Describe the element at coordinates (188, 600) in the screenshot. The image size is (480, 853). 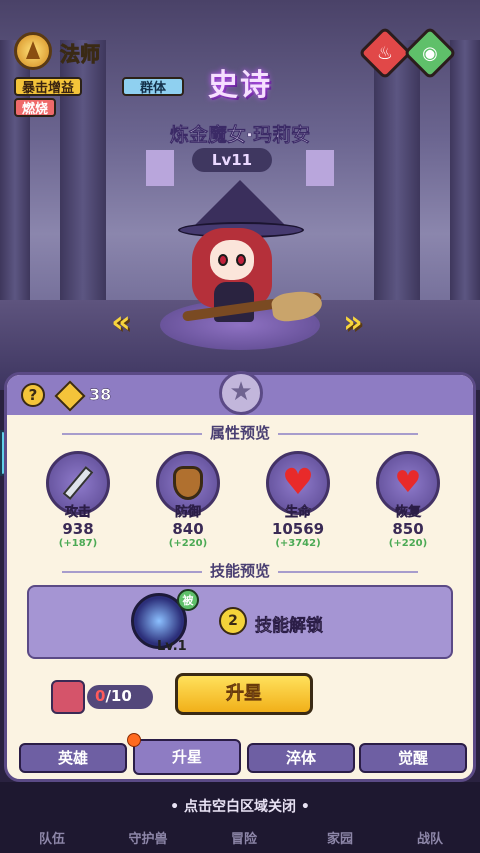
I see `passive-badge: 被` at that location.